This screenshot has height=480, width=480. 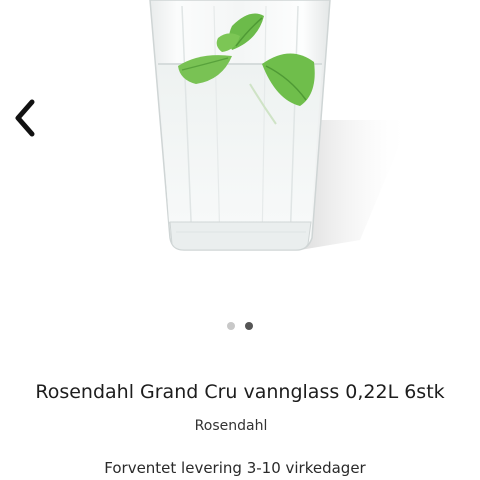 I want to click on previous-image-button, so click(x=26, y=118).